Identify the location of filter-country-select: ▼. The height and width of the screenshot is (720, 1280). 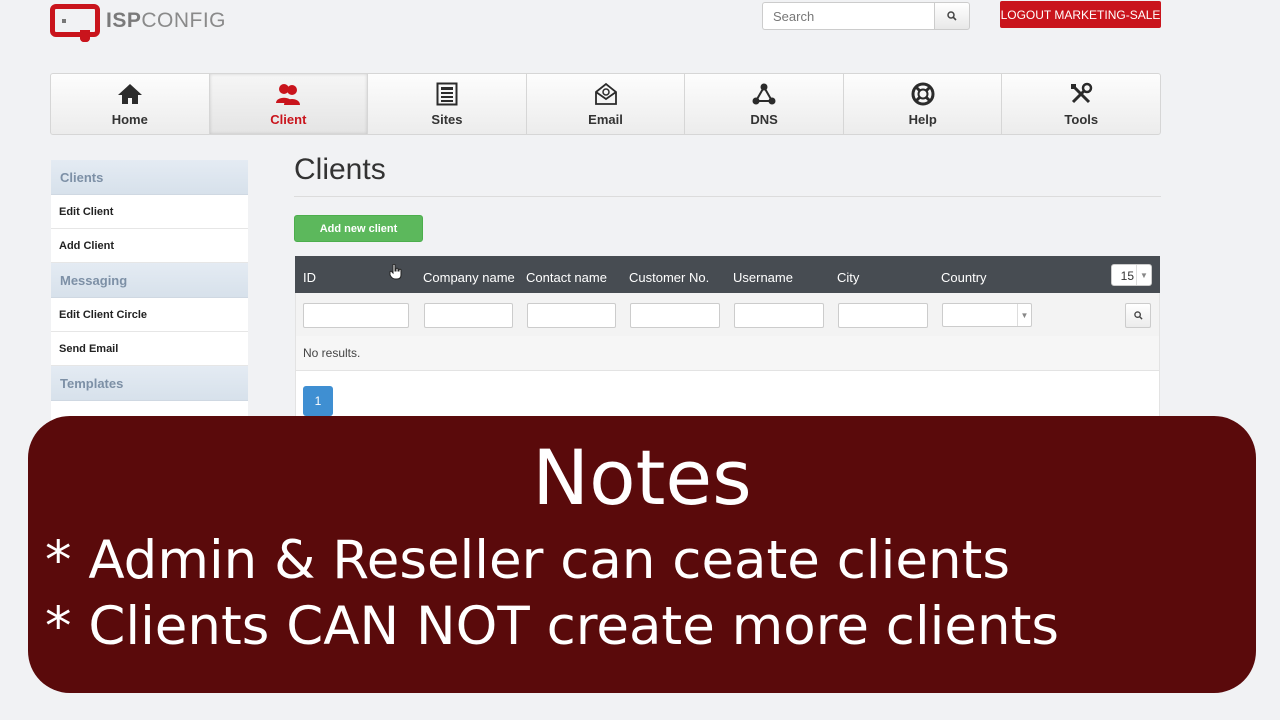
(987, 315).